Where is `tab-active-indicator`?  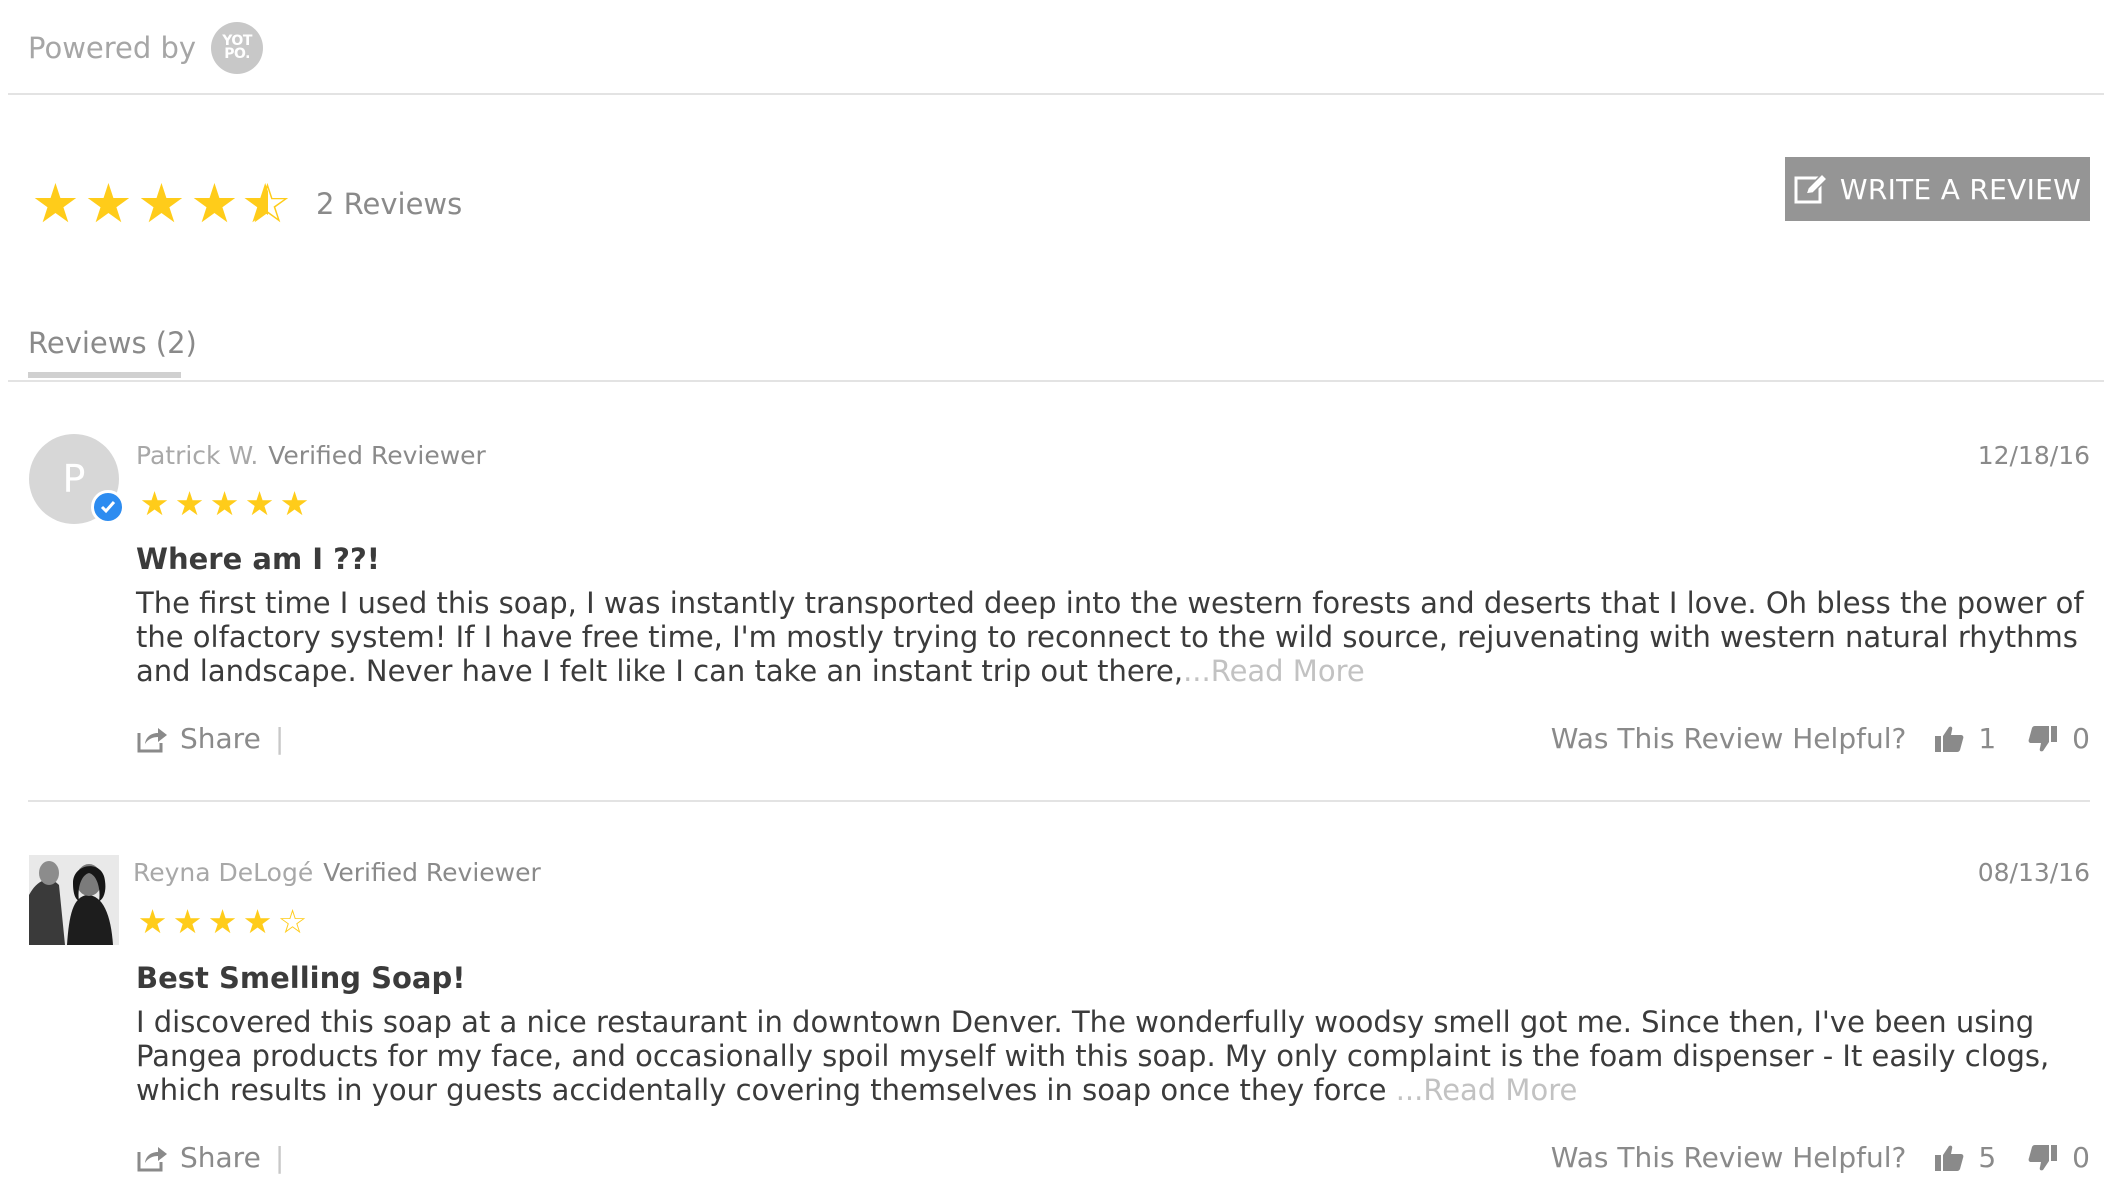
tab-active-indicator is located at coordinates (104, 375).